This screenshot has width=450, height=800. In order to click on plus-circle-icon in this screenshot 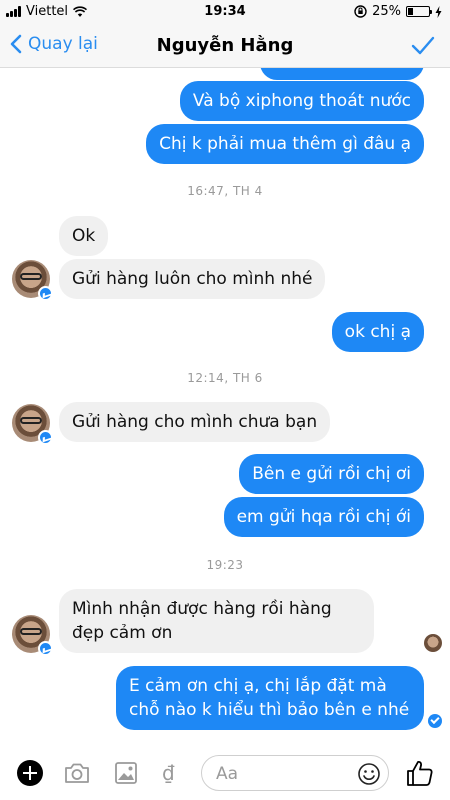, I will do `click(30, 773)`.